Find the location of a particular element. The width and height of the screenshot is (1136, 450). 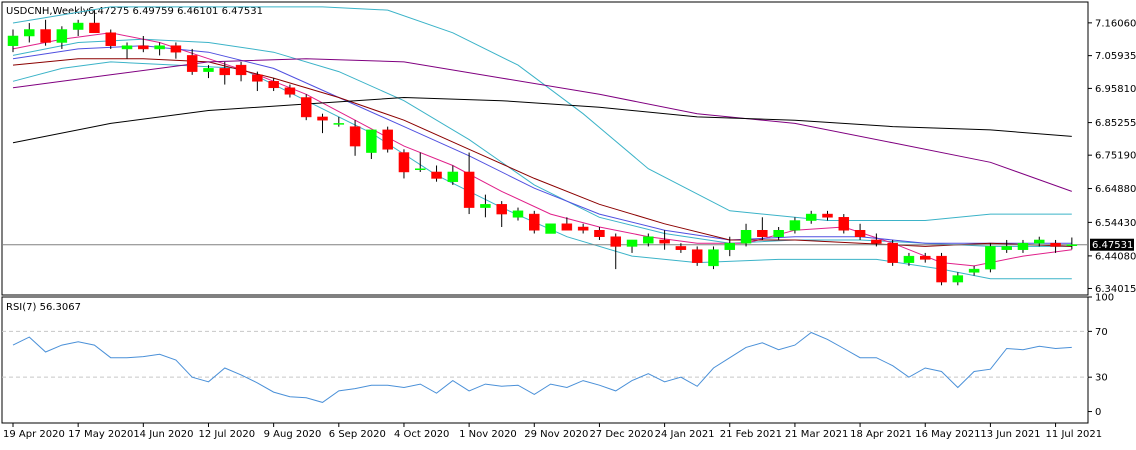

time-tick-label: 1 Nov 2020 is located at coordinates (488, 434).